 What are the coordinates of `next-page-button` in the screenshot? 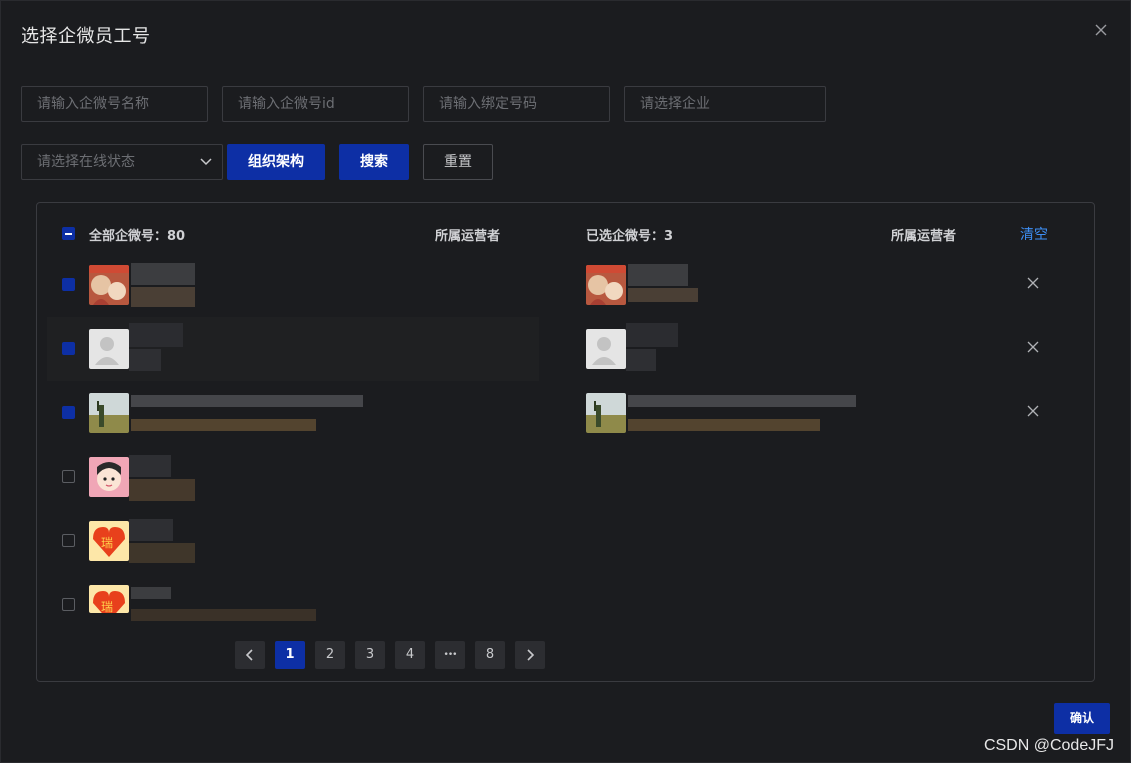 It's located at (530, 655).